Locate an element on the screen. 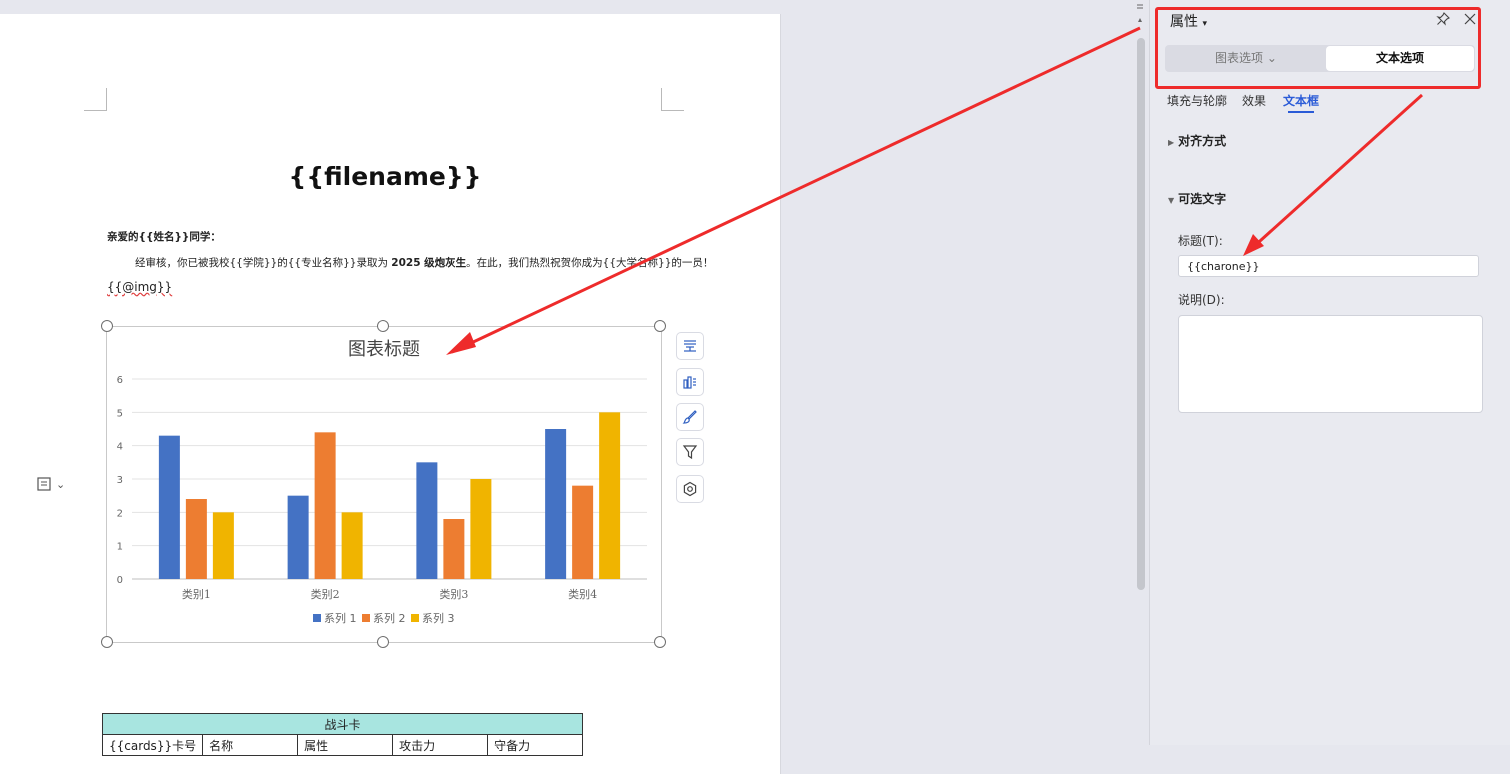 The height and width of the screenshot is (774, 1510). x-tick-label: 类别1 is located at coordinates (196, 594).